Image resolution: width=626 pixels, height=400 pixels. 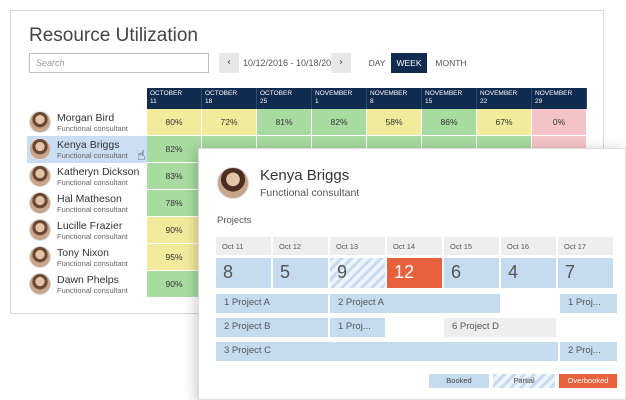 I want to click on week-day-label: 25, so click(x=264, y=101).